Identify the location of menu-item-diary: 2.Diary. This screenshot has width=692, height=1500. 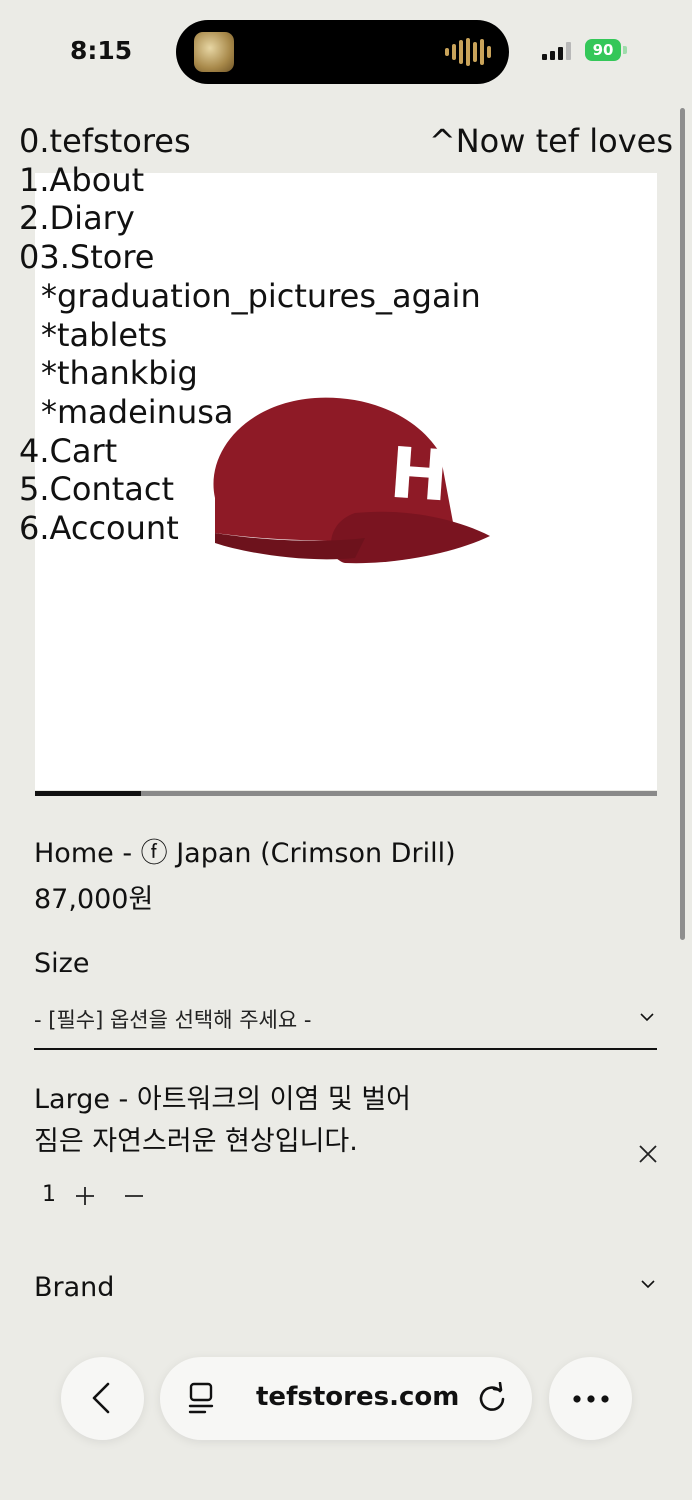
(250, 218).